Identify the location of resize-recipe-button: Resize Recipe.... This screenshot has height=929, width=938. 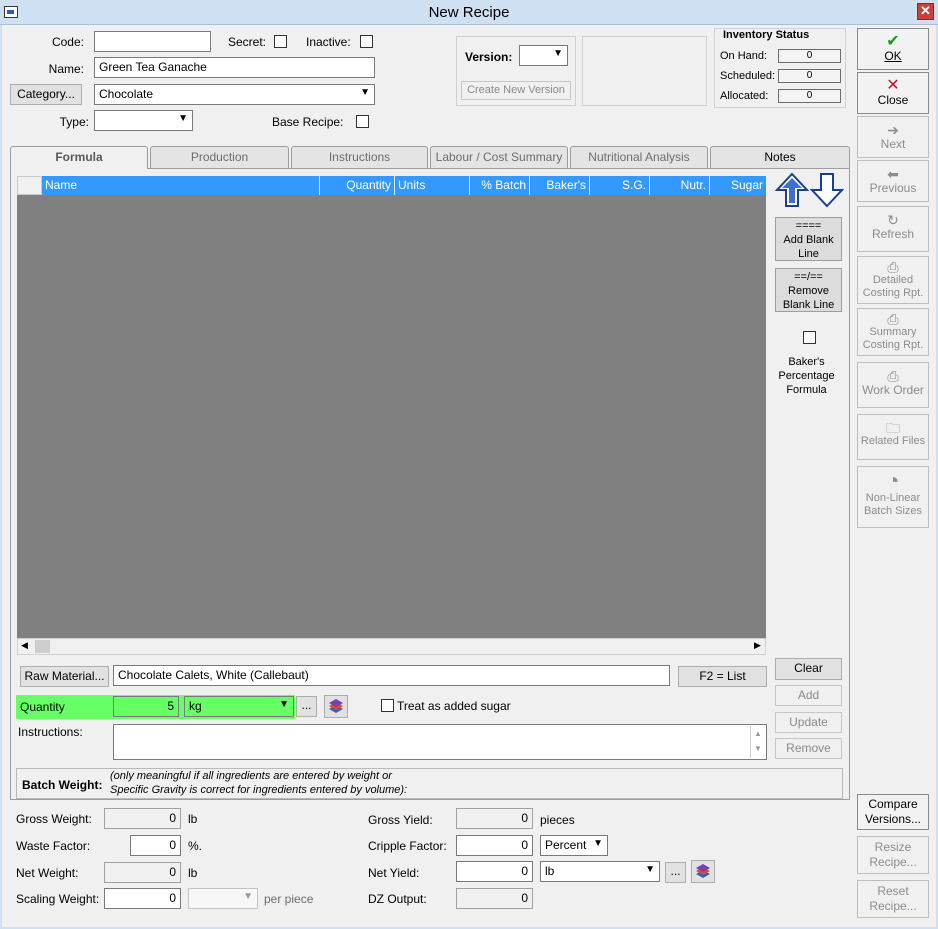
(893, 855).